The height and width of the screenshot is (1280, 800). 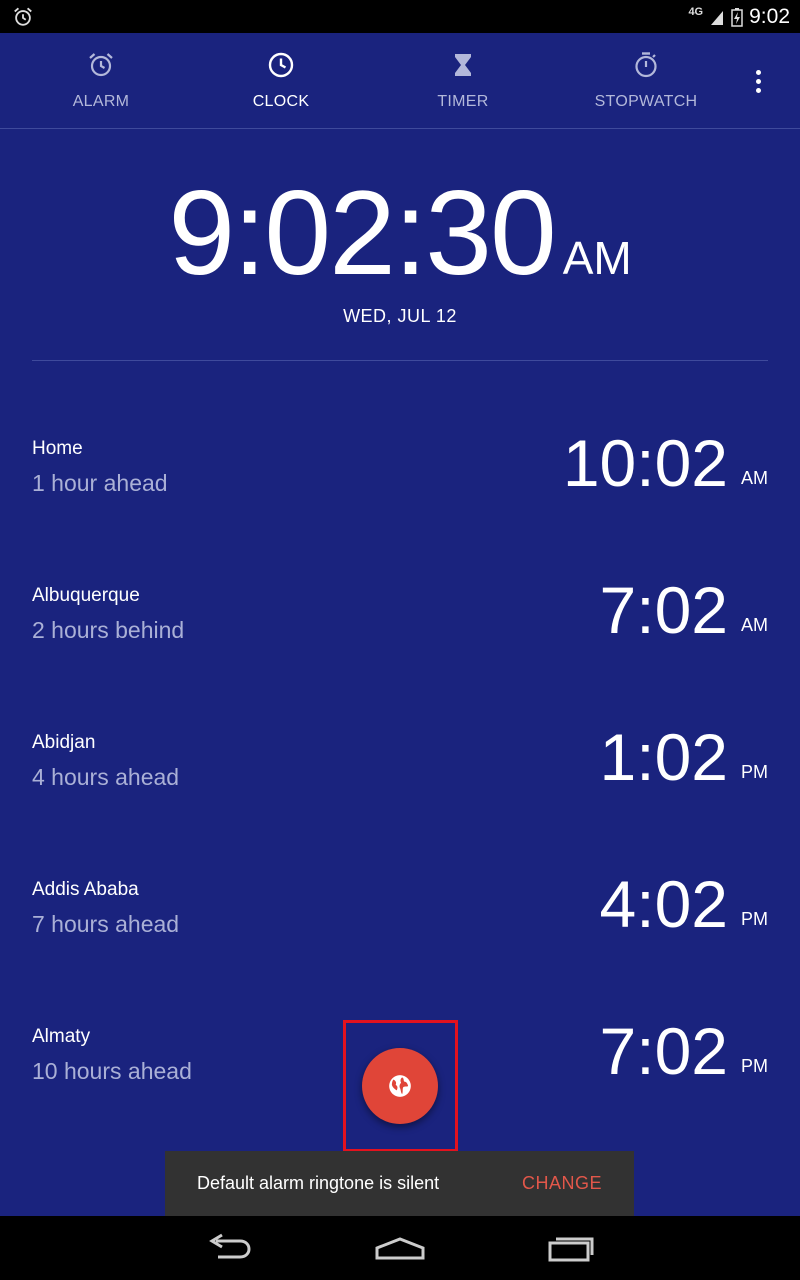 I want to click on main-clock-ampm: AM, so click(x=597, y=258).